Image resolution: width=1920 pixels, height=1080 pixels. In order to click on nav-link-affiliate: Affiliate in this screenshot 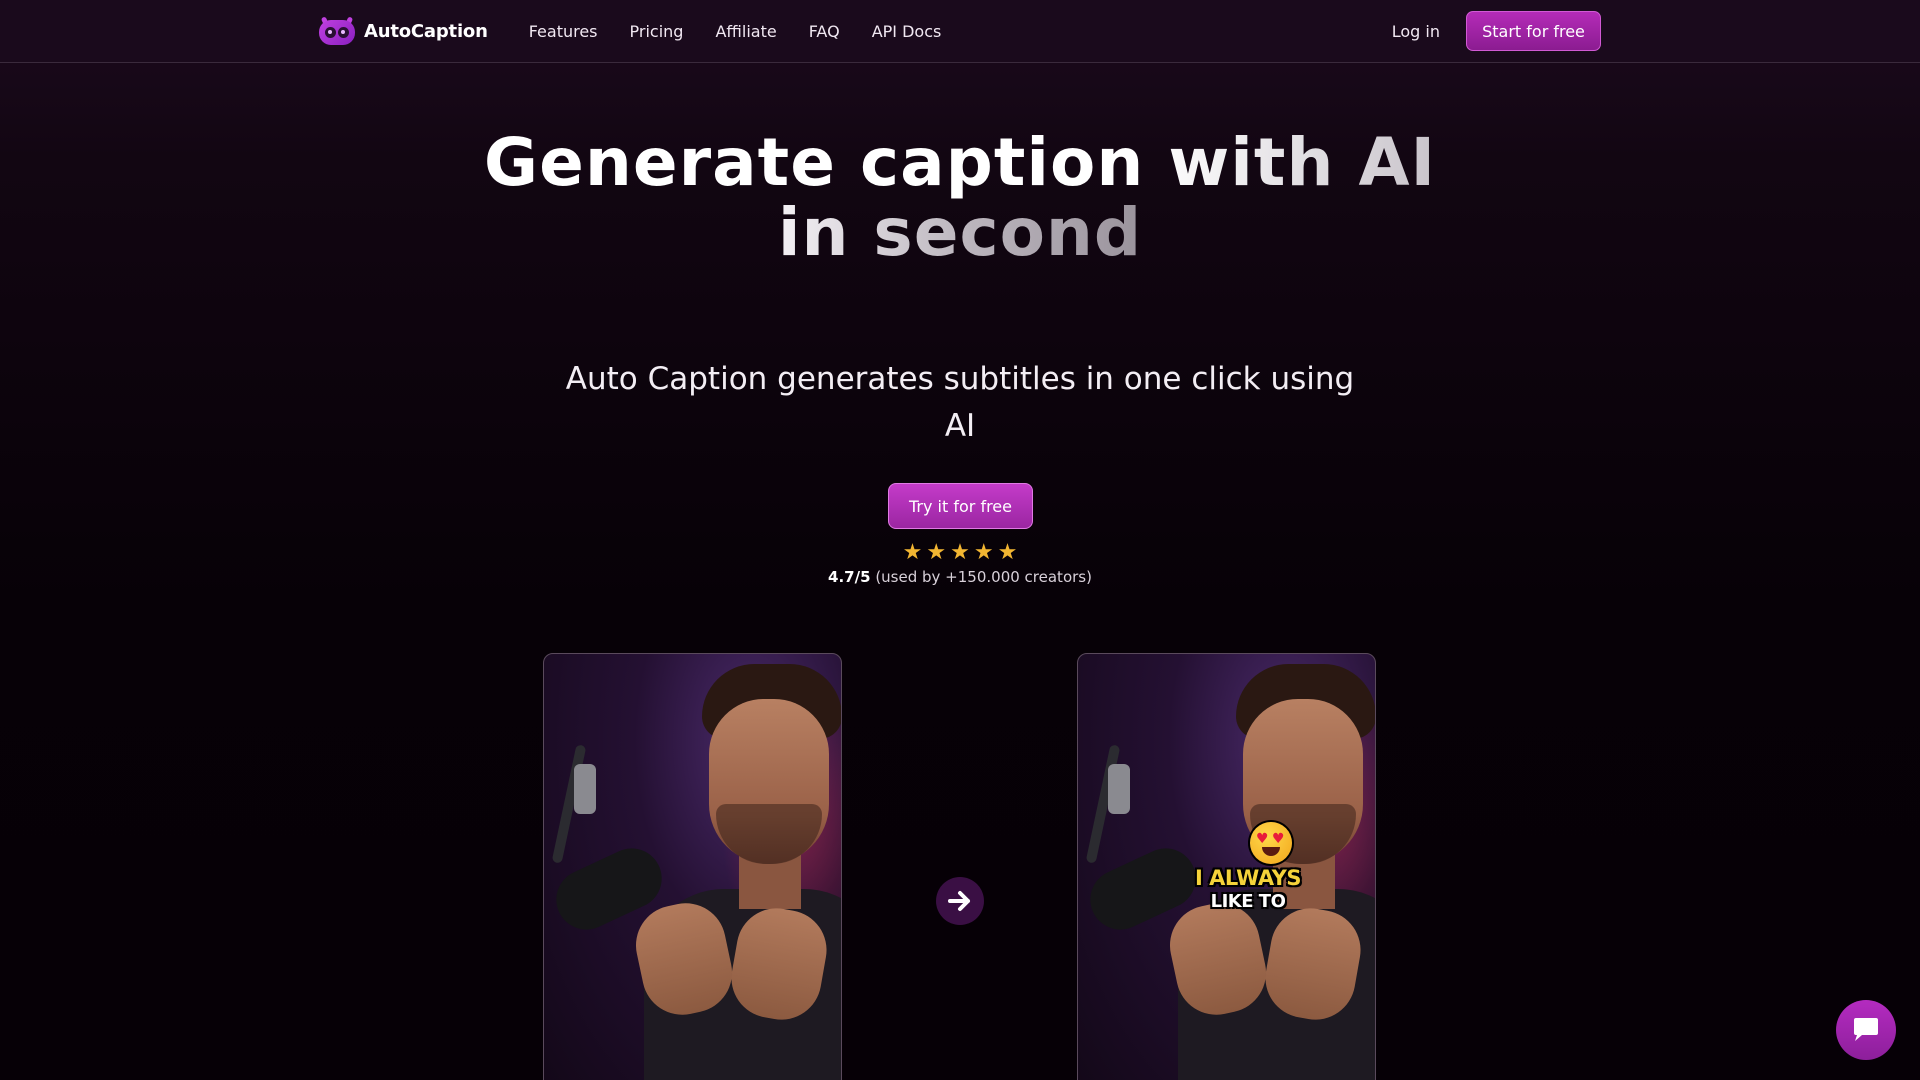, I will do `click(745, 31)`.